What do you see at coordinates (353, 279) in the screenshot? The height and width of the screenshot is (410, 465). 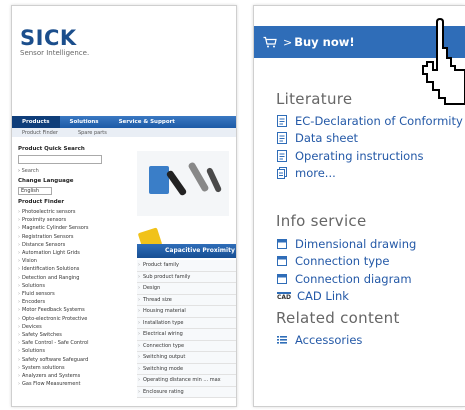 I see `connection-diagram-link: Connection diagram` at bounding box center [353, 279].